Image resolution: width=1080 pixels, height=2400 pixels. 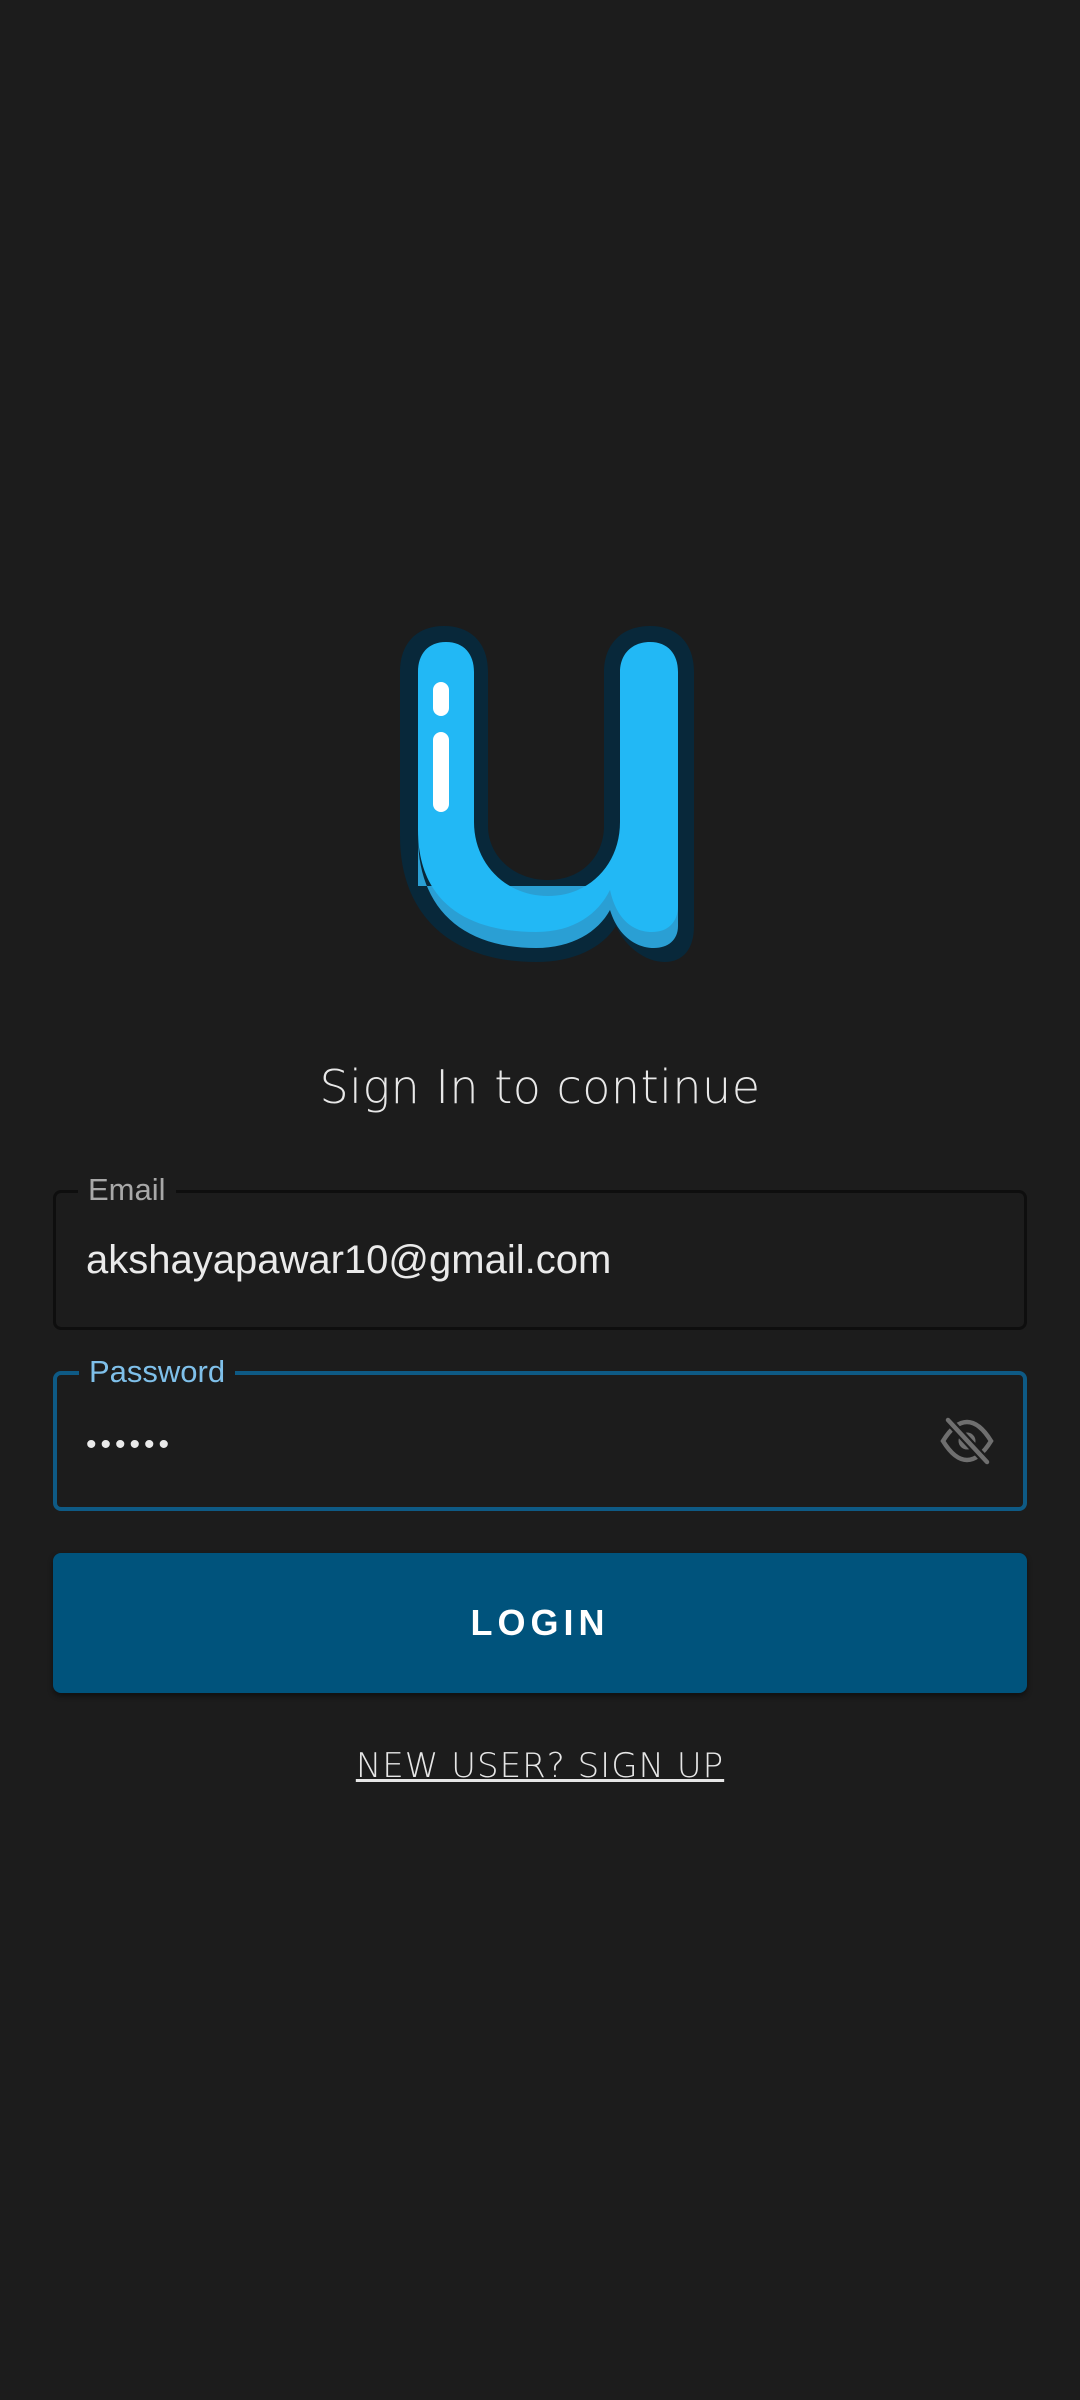 I want to click on sign-in-subtitle: Sign In to continue, so click(x=540, y=1087).